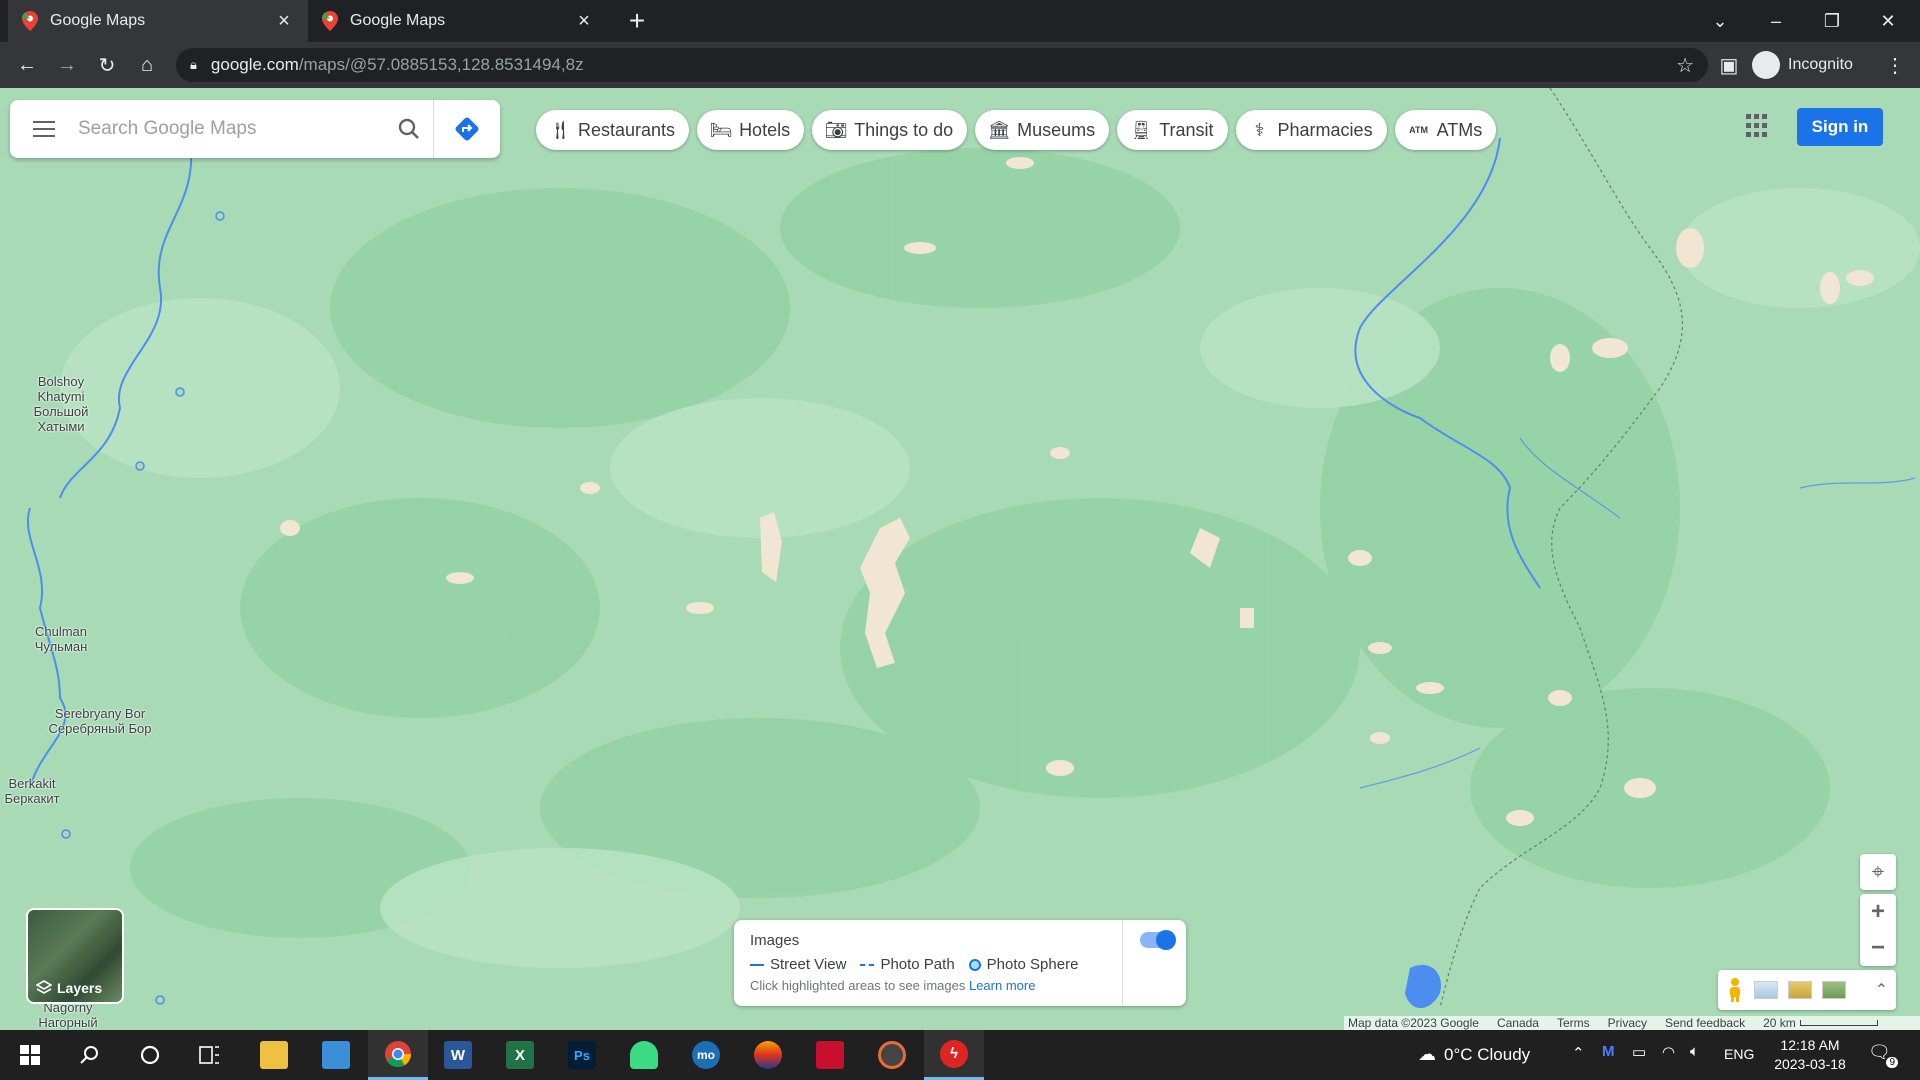  Describe the element at coordinates (107, 65) in the screenshot. I see `reload-icon: ↻` at that location.